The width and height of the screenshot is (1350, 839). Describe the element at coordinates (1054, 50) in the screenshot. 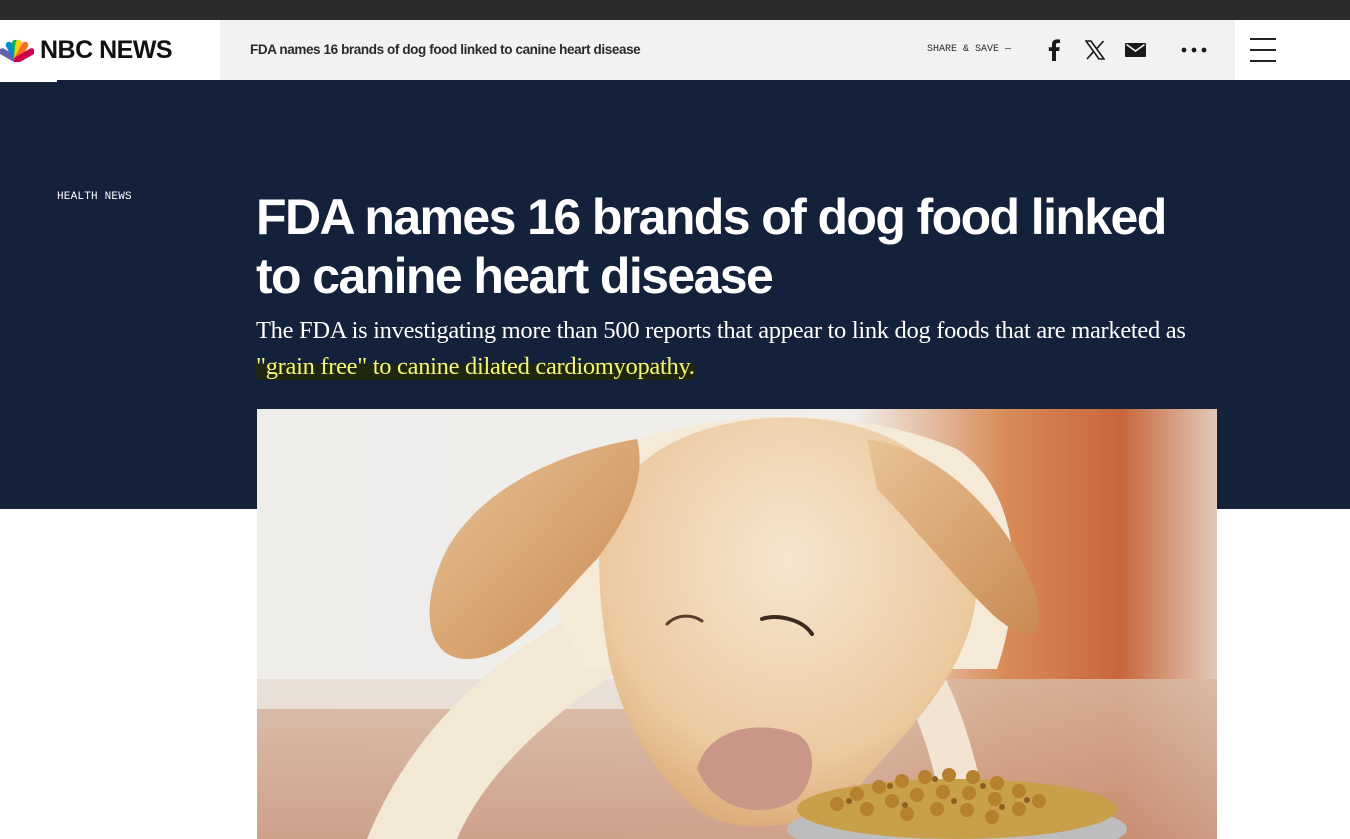

I see `facebook-icon` at that location.